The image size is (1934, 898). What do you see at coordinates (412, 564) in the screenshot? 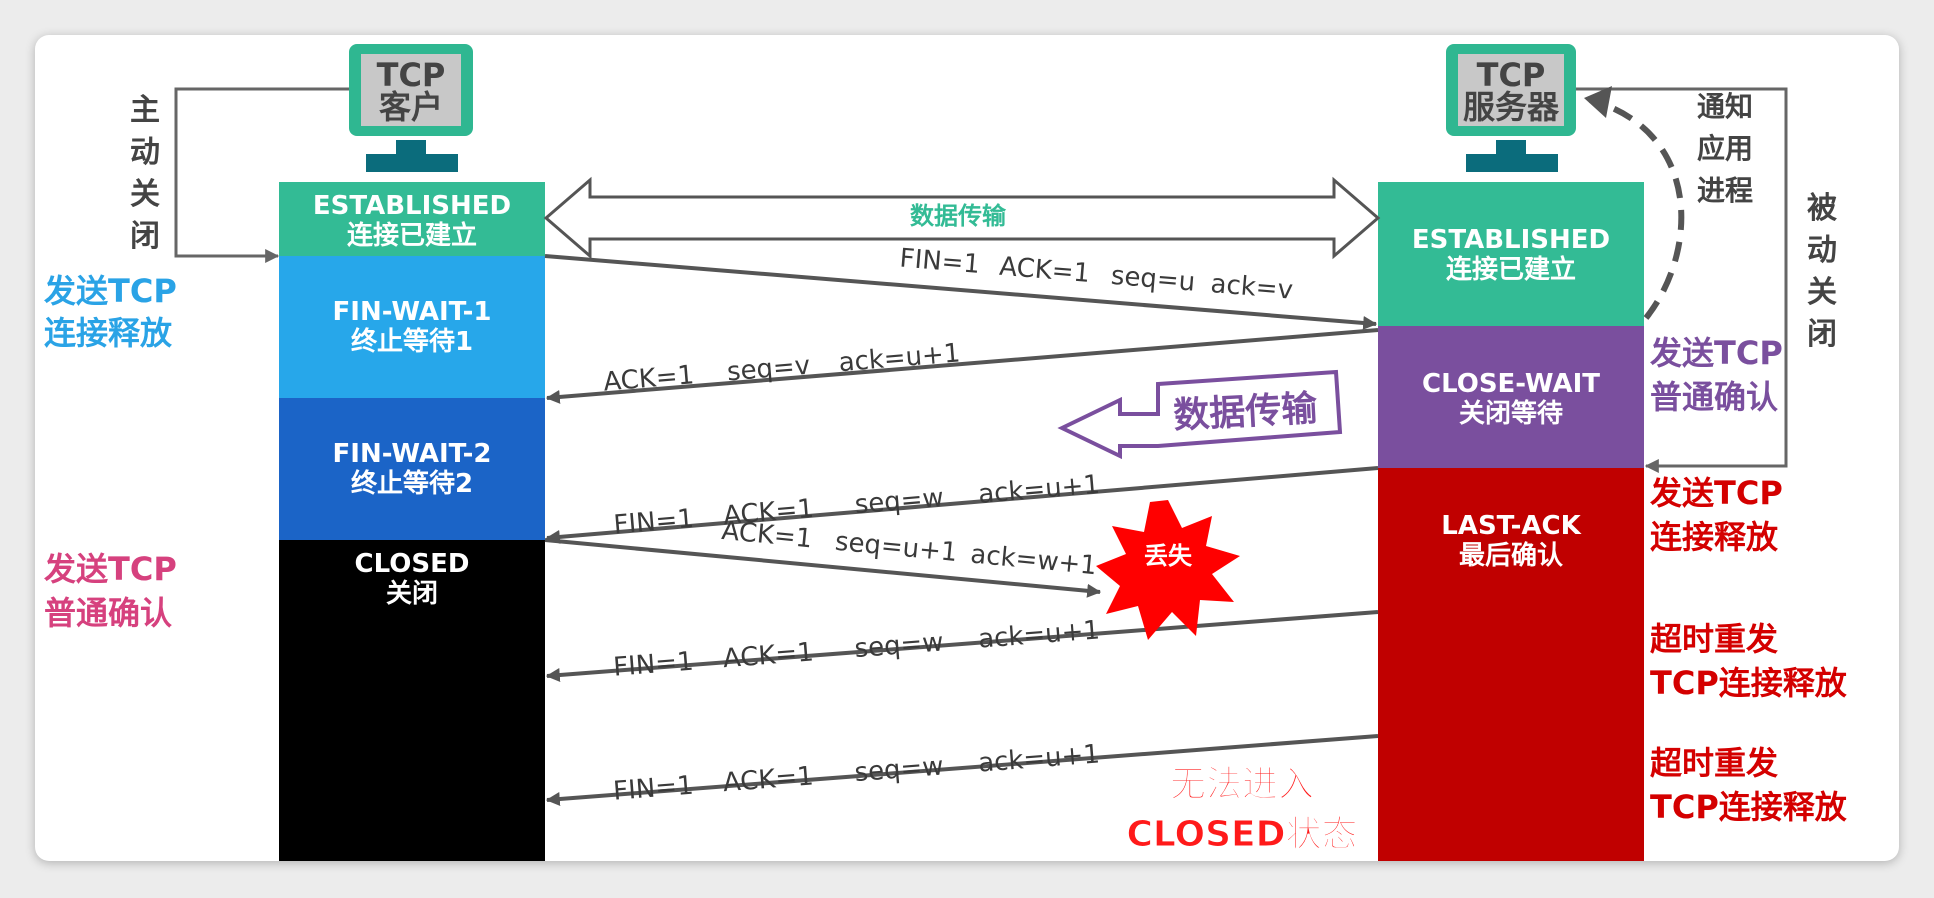
I see `client-closed-name: CLOSED` at bounding box center [412, 564].